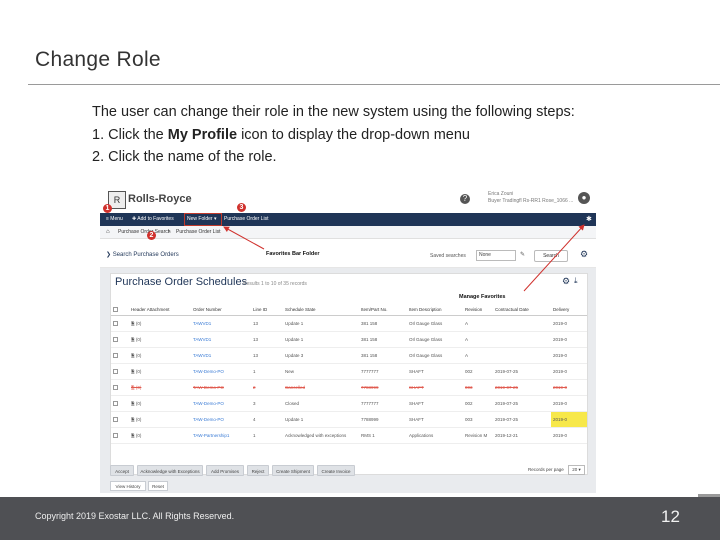 The image size is (720, 540). What do you see at coordinates (374, 84) in the screenshot?
I see `title-divider` at bounding box center [374, 84].